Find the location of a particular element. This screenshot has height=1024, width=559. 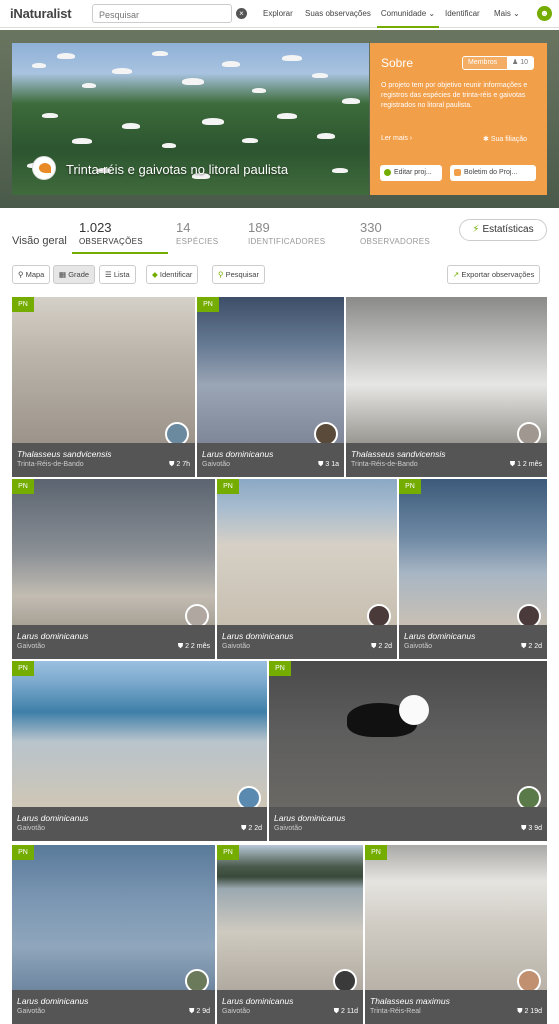

statistics-button: ⚡ Estatísticas is located at coordinates (503, 230).